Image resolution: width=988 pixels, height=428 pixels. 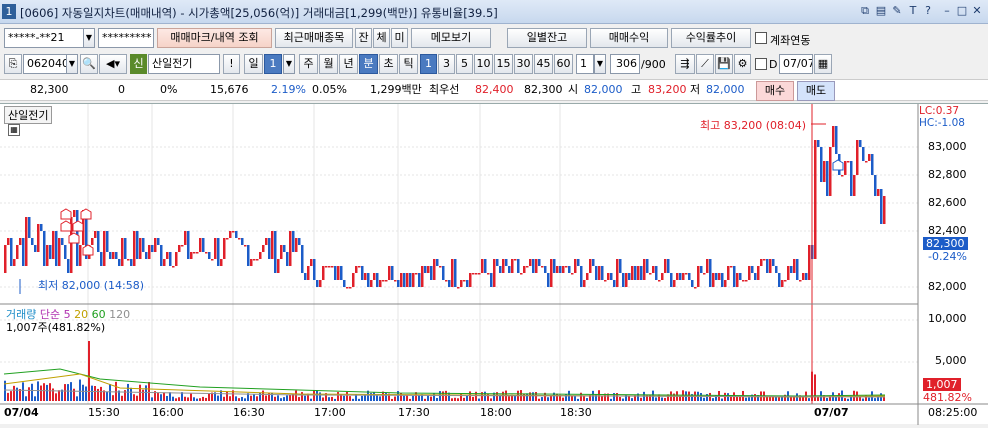 What do you see at coordinates (585, 64) in the screenshot?
I see `custom-interval-field: 1` at bounding box center [585, 64].